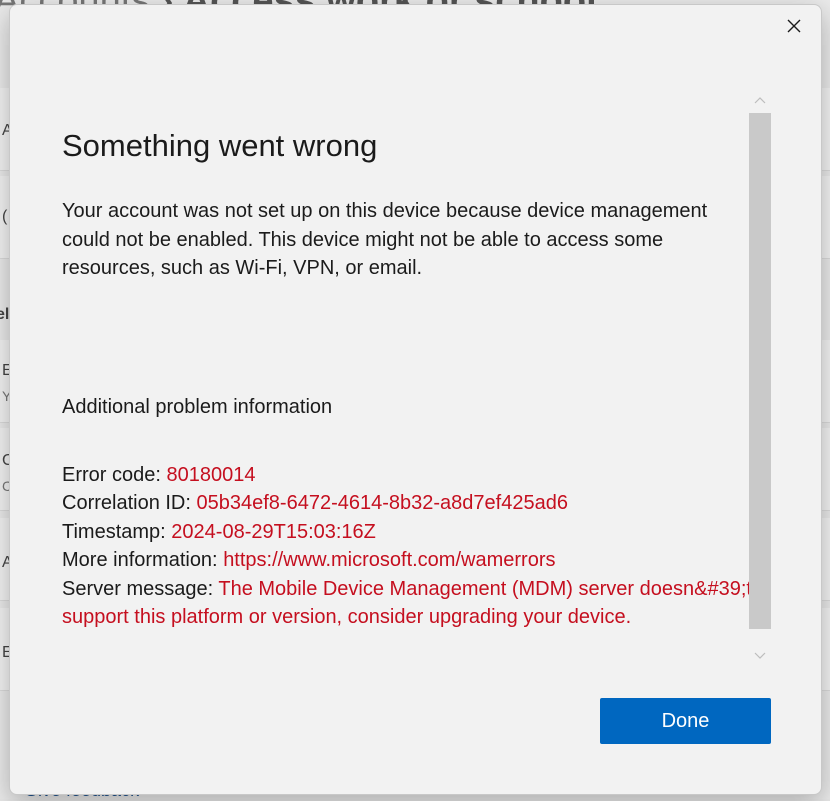  What do you see at coordinates (685, 721) in the screenshot?
I see `done-button: Done` at bounding box center [685, 721].